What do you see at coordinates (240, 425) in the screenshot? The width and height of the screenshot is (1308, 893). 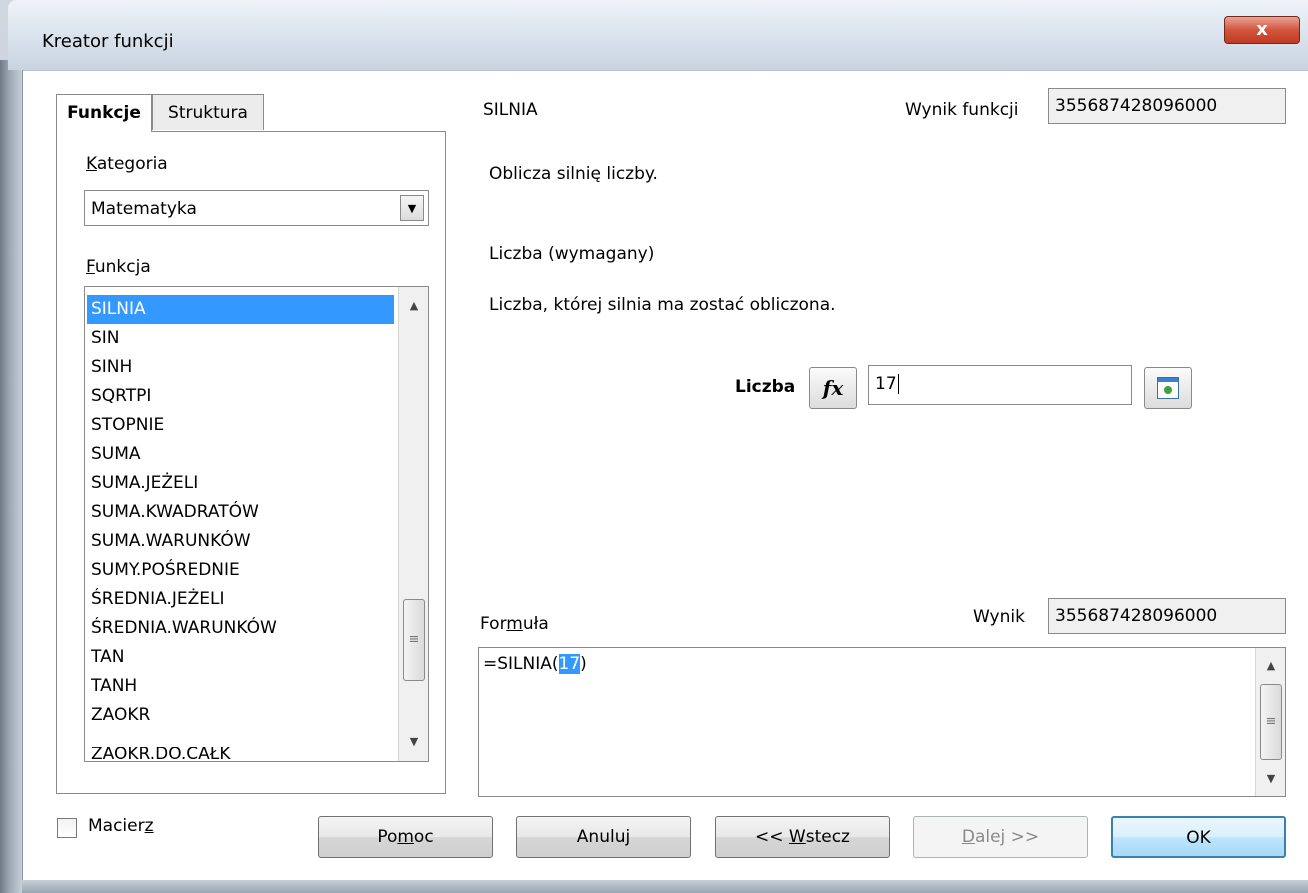 I see `list-item: STOPNIE` at bounding box center [240, 425].